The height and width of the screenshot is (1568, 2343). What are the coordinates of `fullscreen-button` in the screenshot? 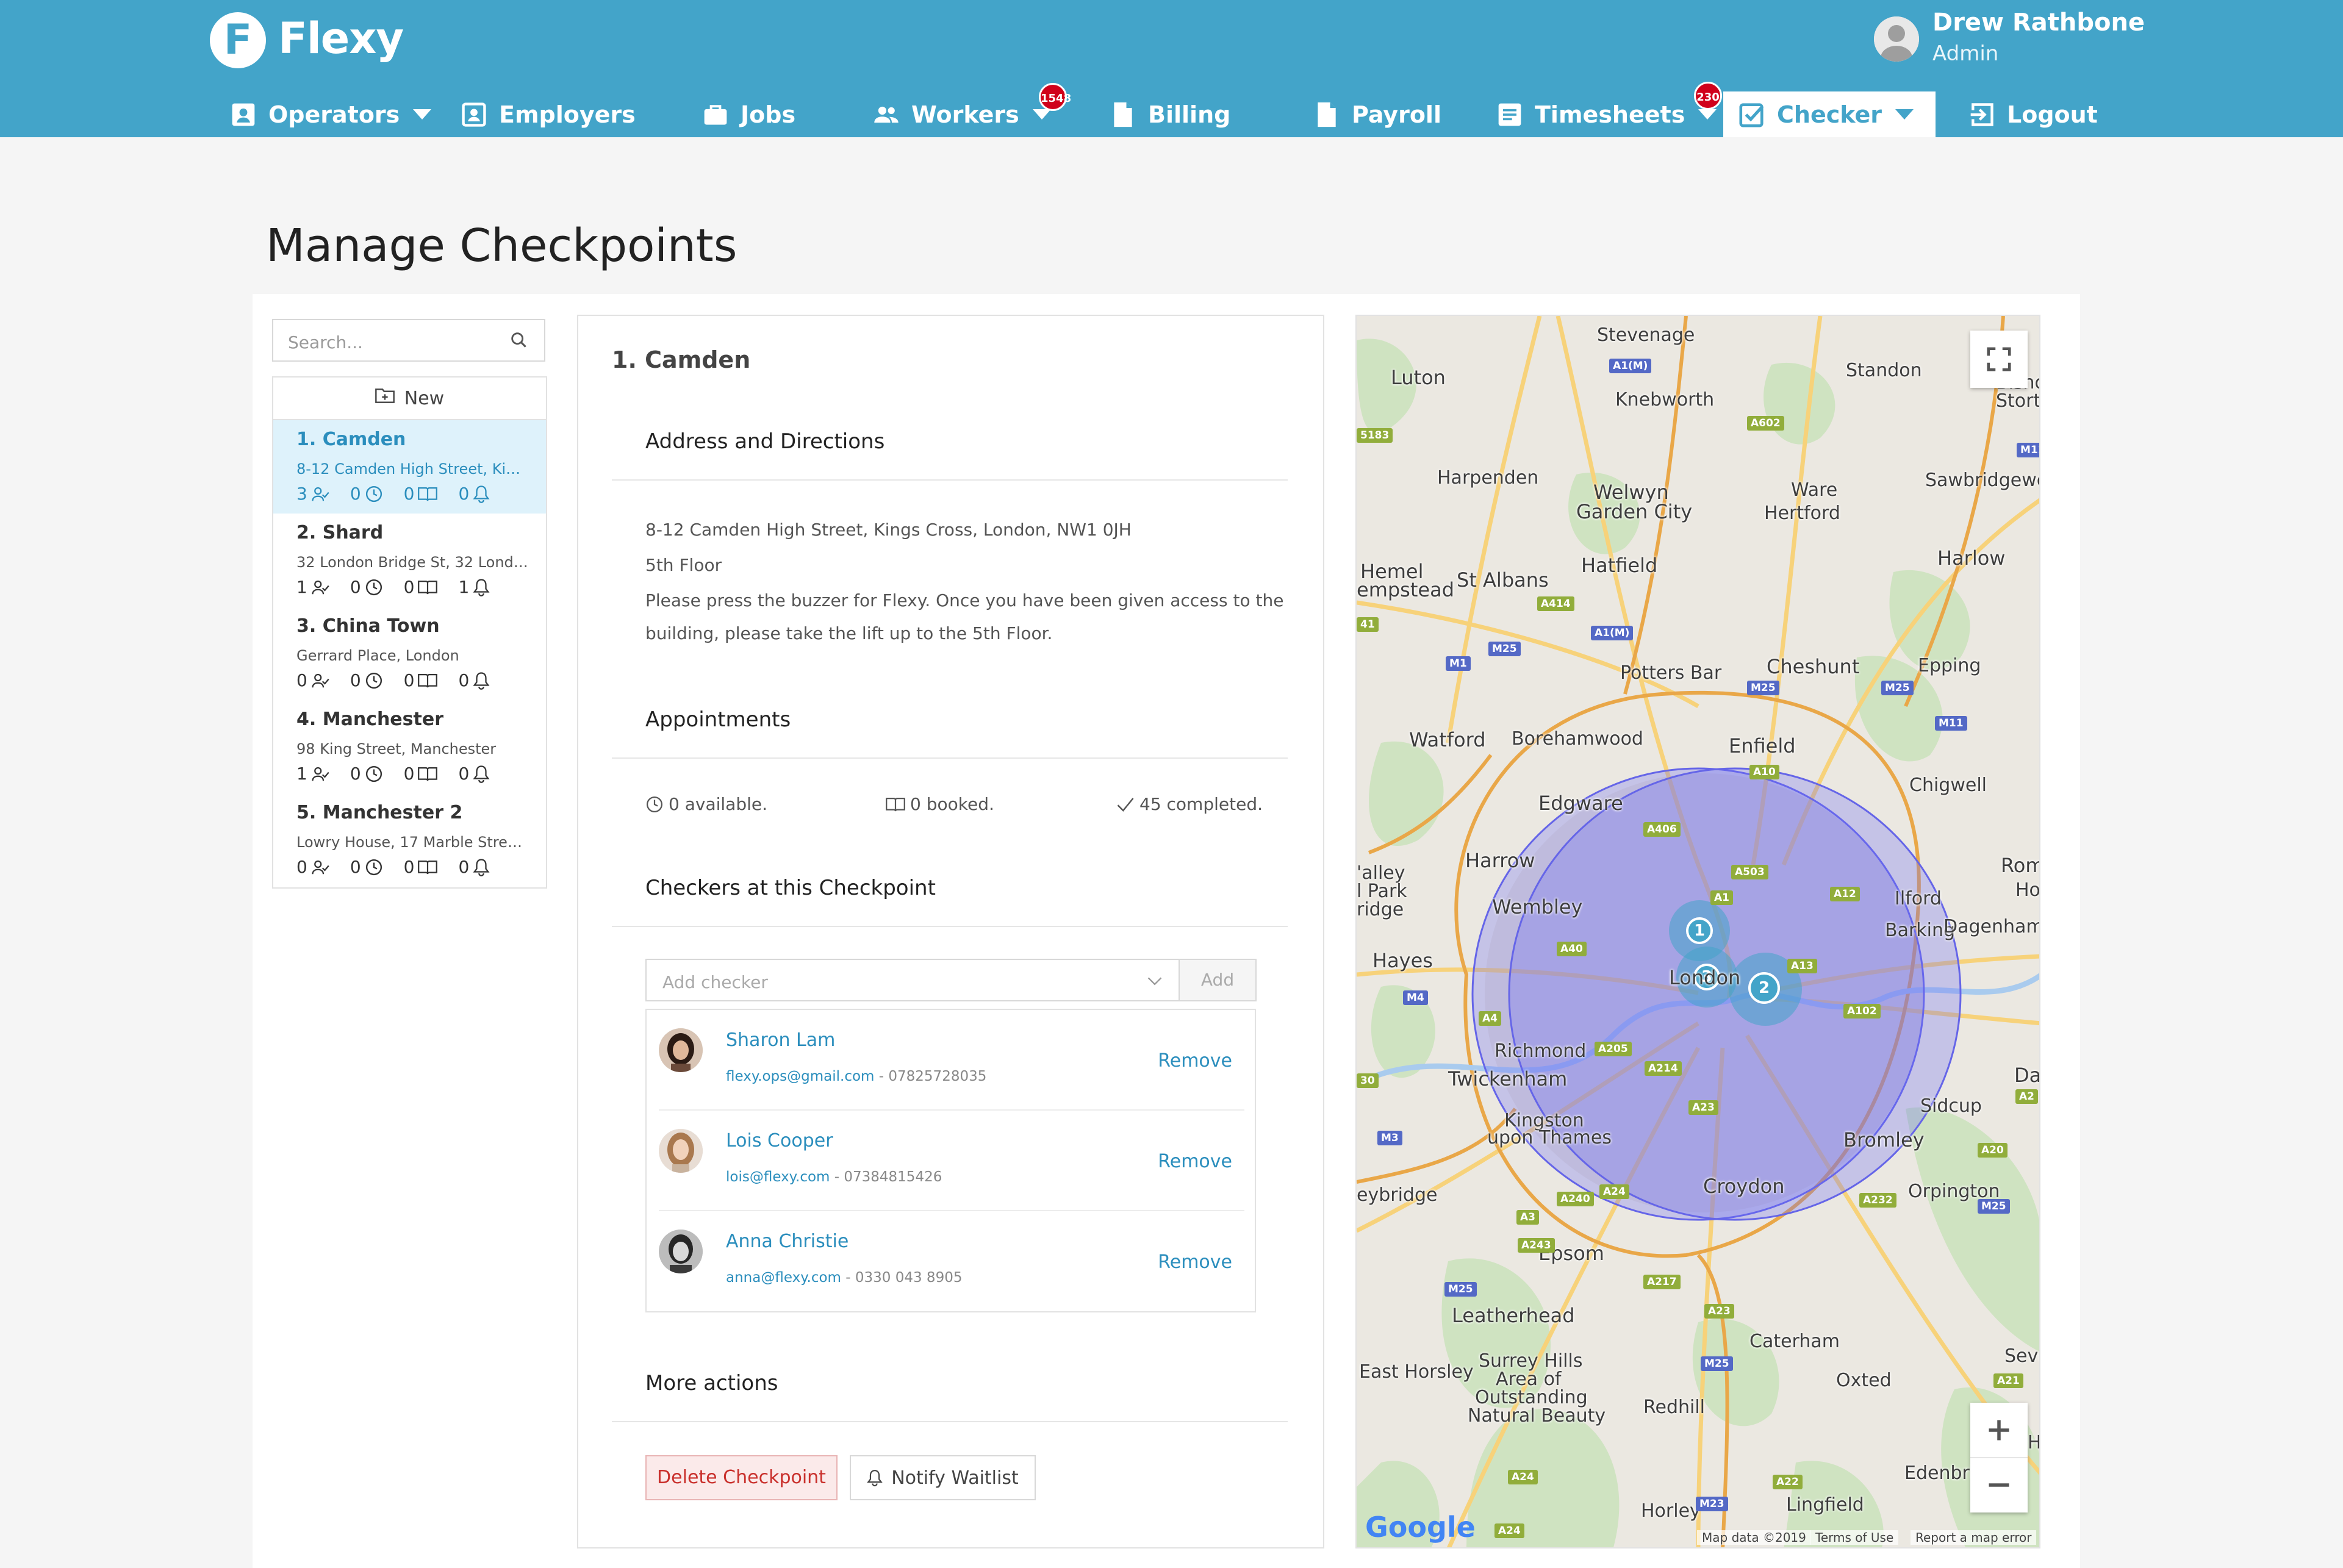 It's located at (1999, 359).